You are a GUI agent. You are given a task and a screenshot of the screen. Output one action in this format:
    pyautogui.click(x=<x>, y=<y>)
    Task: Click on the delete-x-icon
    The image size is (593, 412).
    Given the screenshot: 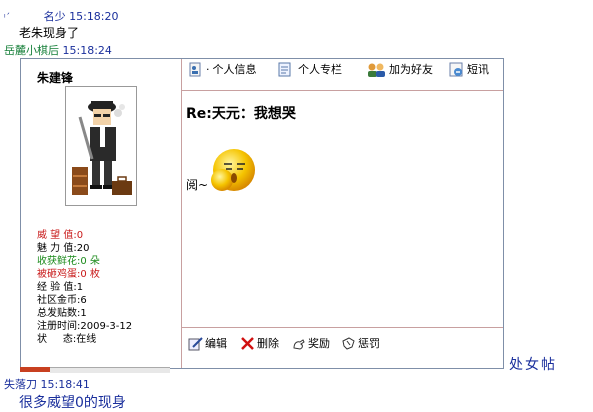 What is the action you would take?
    pyautogui.click(x=247, y=343)
    